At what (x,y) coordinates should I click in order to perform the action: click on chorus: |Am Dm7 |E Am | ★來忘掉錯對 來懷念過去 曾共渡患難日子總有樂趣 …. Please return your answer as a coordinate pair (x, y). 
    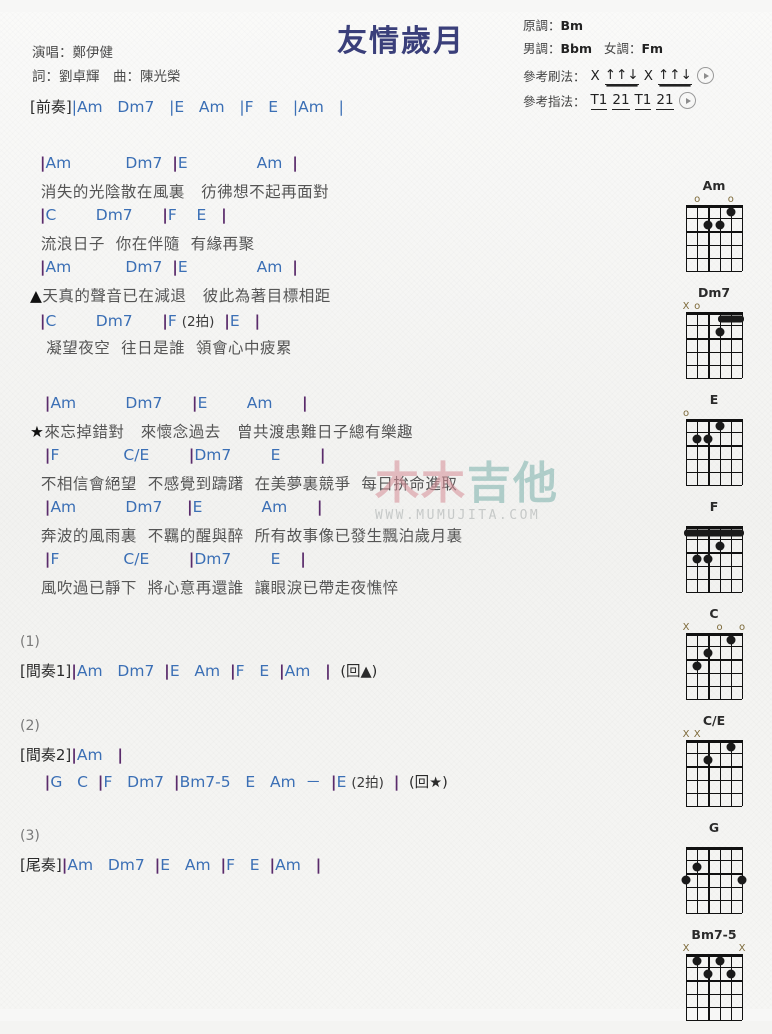
    Looking at the image, I should click on (280, 498).